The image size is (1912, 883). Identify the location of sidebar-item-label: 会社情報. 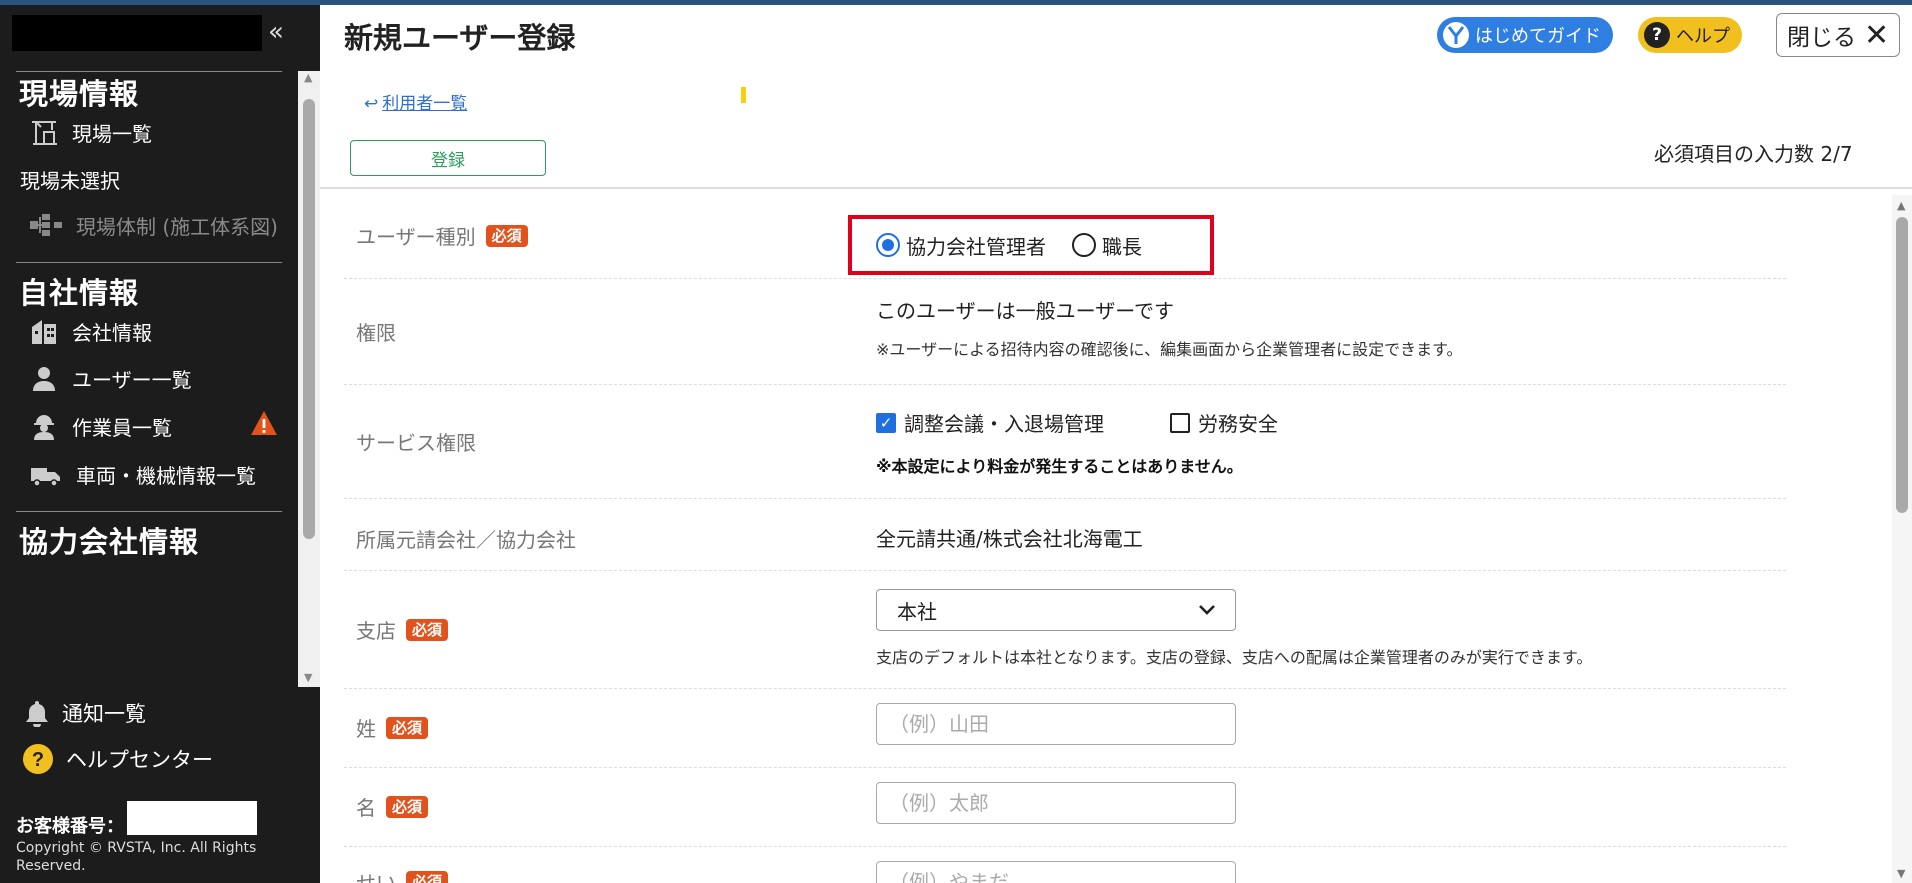
(112, 332).